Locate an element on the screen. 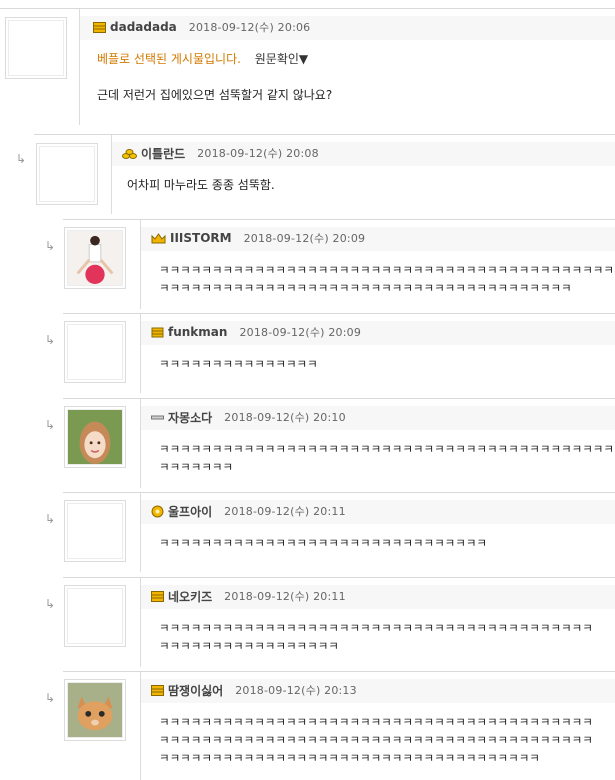 The width and height of the screenshot is (615, 780). best-comment-label: 베플로 선택된 게시물입니다. is located at coordinates (169, 59).